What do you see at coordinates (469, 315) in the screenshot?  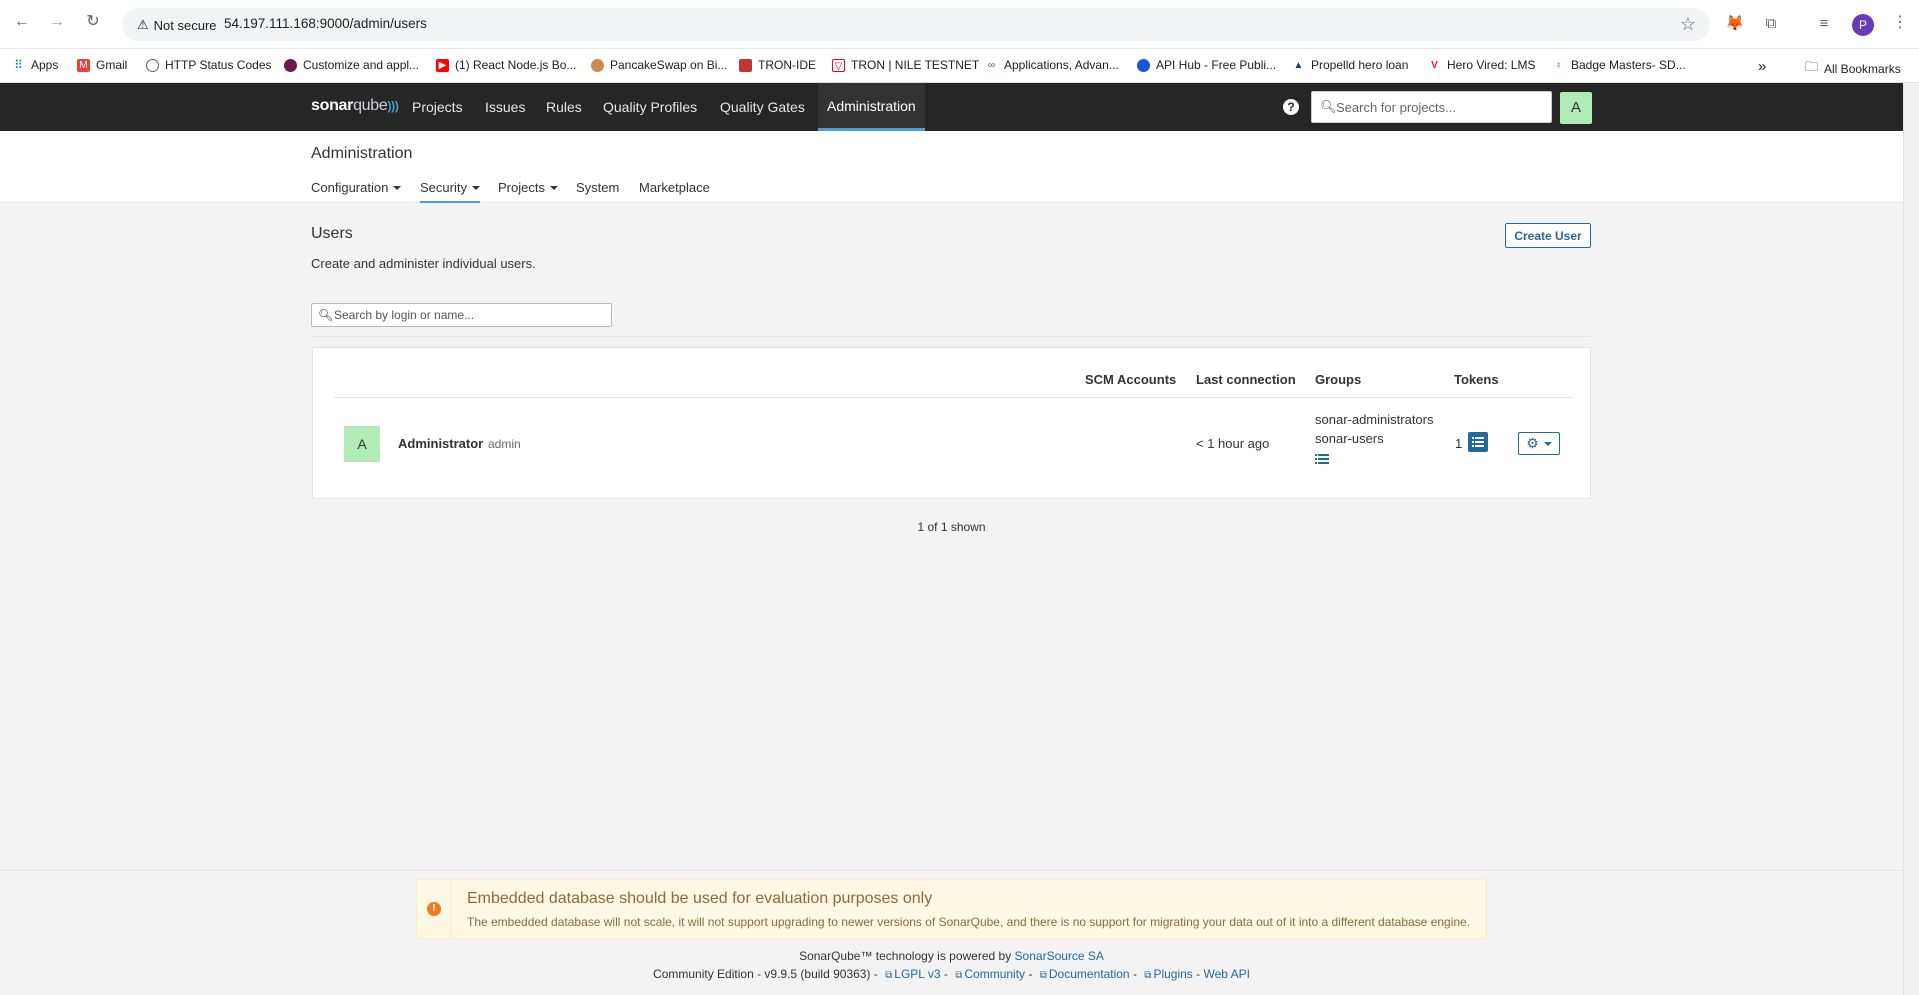 I see `user-search-input` at bounding box center [469, 315].